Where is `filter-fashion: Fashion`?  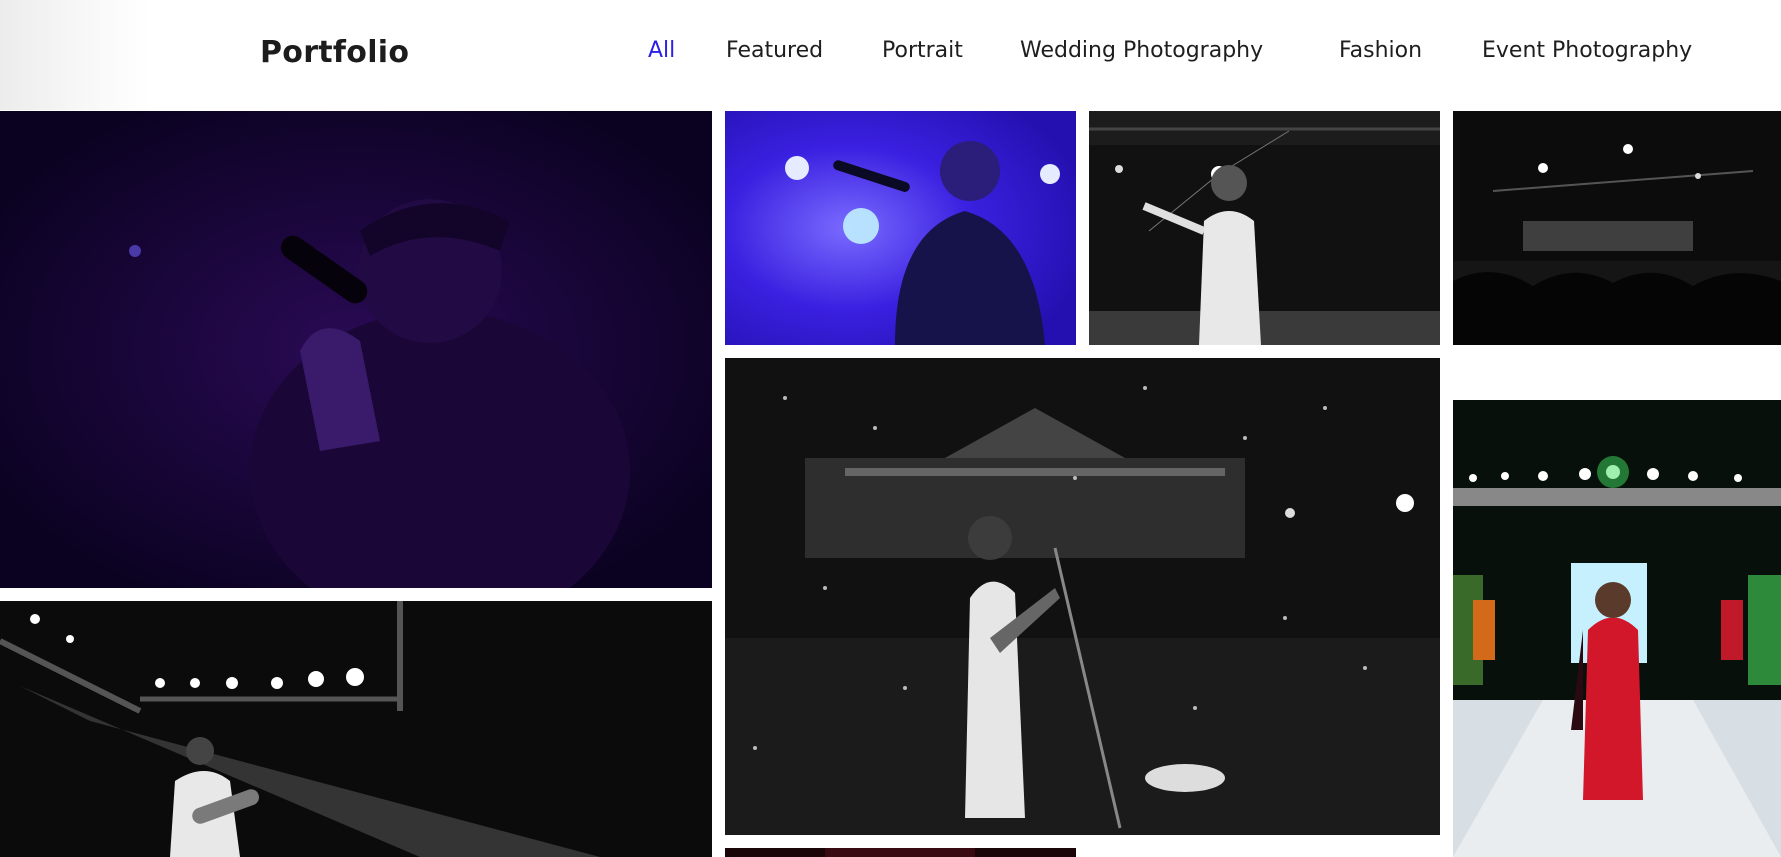
filter-fashion: Fashion is located at coordinates (1380, 50).